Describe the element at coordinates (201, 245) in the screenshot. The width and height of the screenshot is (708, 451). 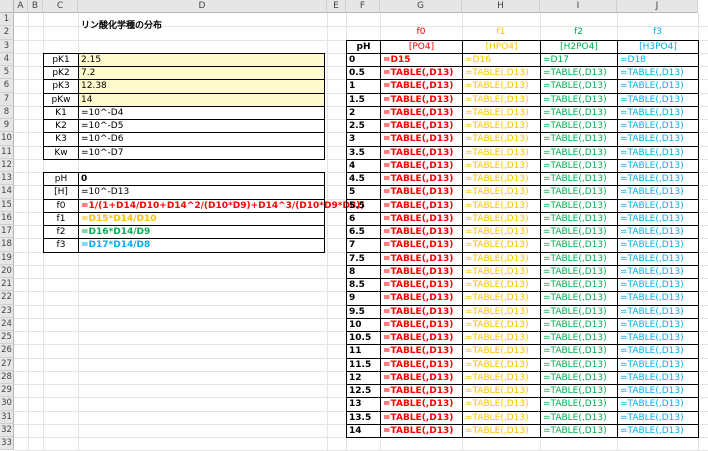
I see `calc-value: =D17*D14/D8` at that location.